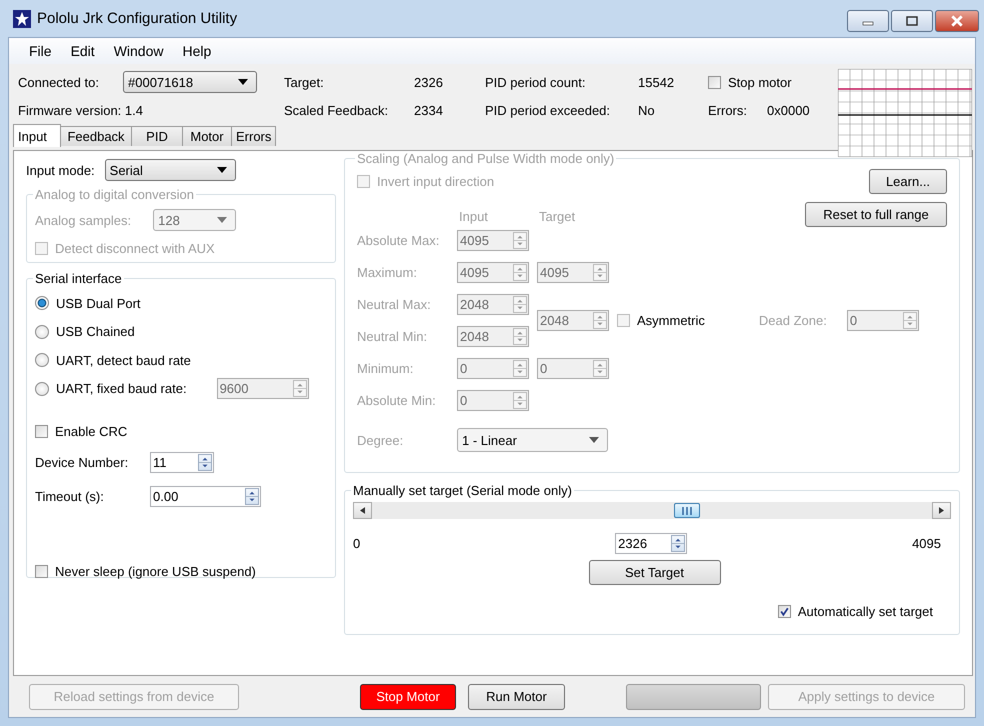 This screenshot has height=726, width=984. I want to click on row-label: Maximum:, so click(387, 272).